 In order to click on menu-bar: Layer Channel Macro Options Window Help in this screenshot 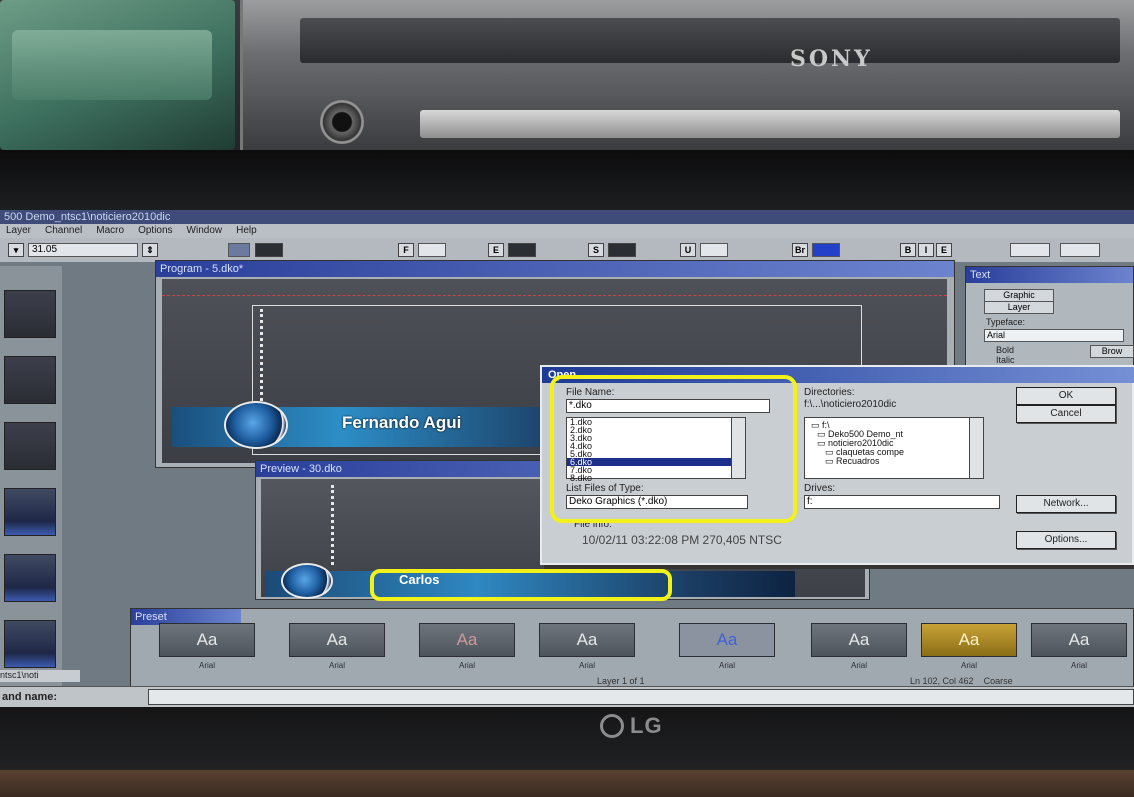, I will do `click(567, 231)`.